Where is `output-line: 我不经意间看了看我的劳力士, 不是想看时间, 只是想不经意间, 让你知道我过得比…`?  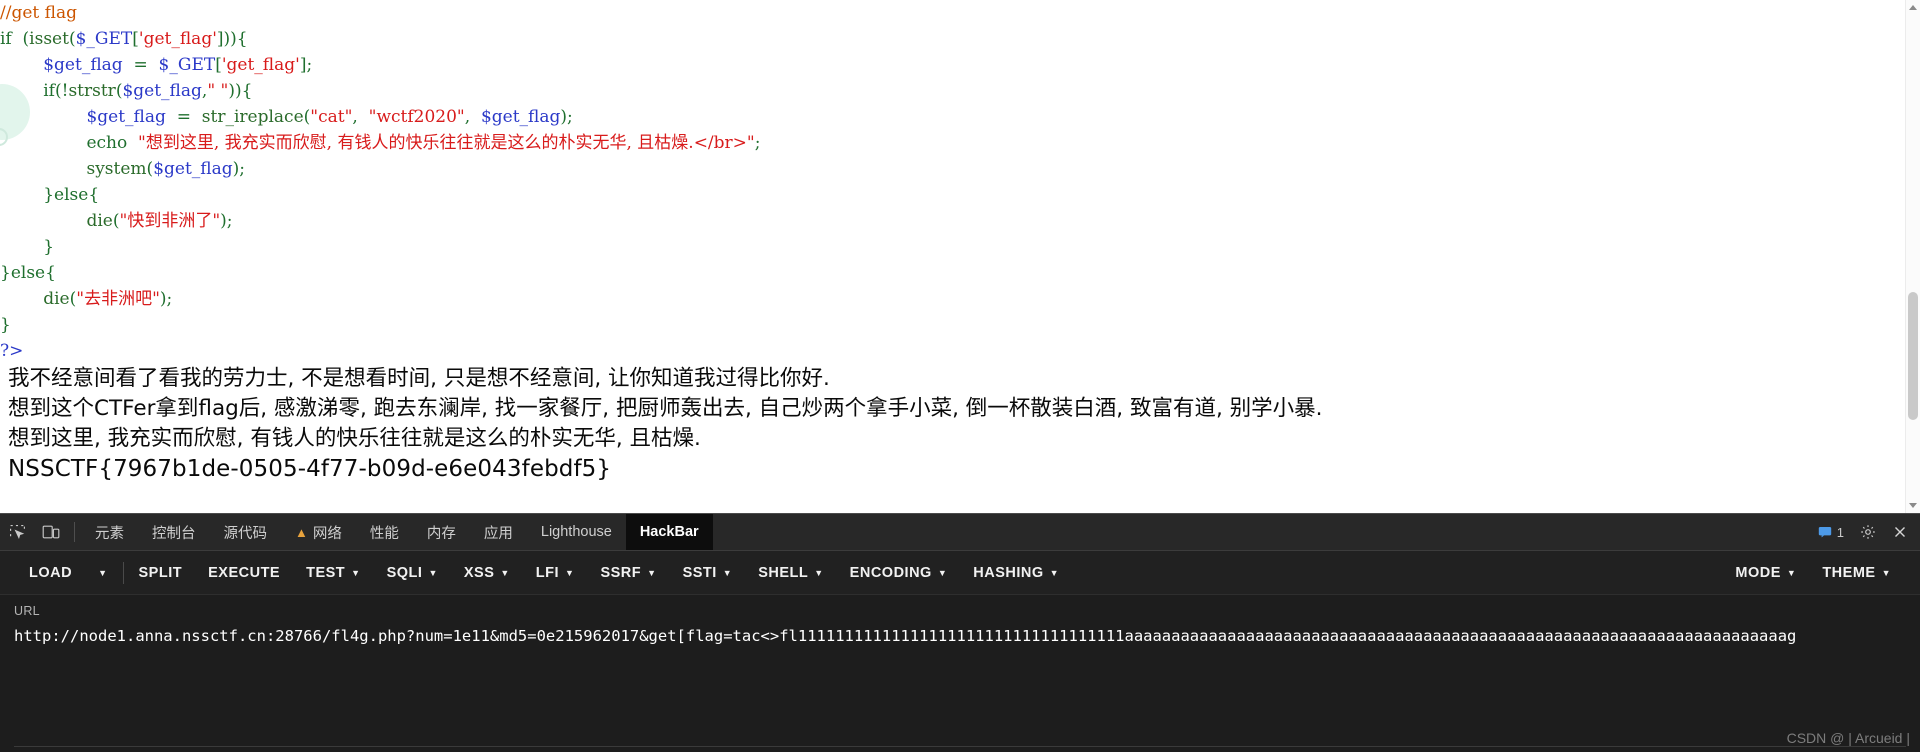
output-line: 我不经意间看了看我的劳力士, 不是想看时间, 只是想不经意间, 让你知道我过得比… is located at coordinates (419, 378).